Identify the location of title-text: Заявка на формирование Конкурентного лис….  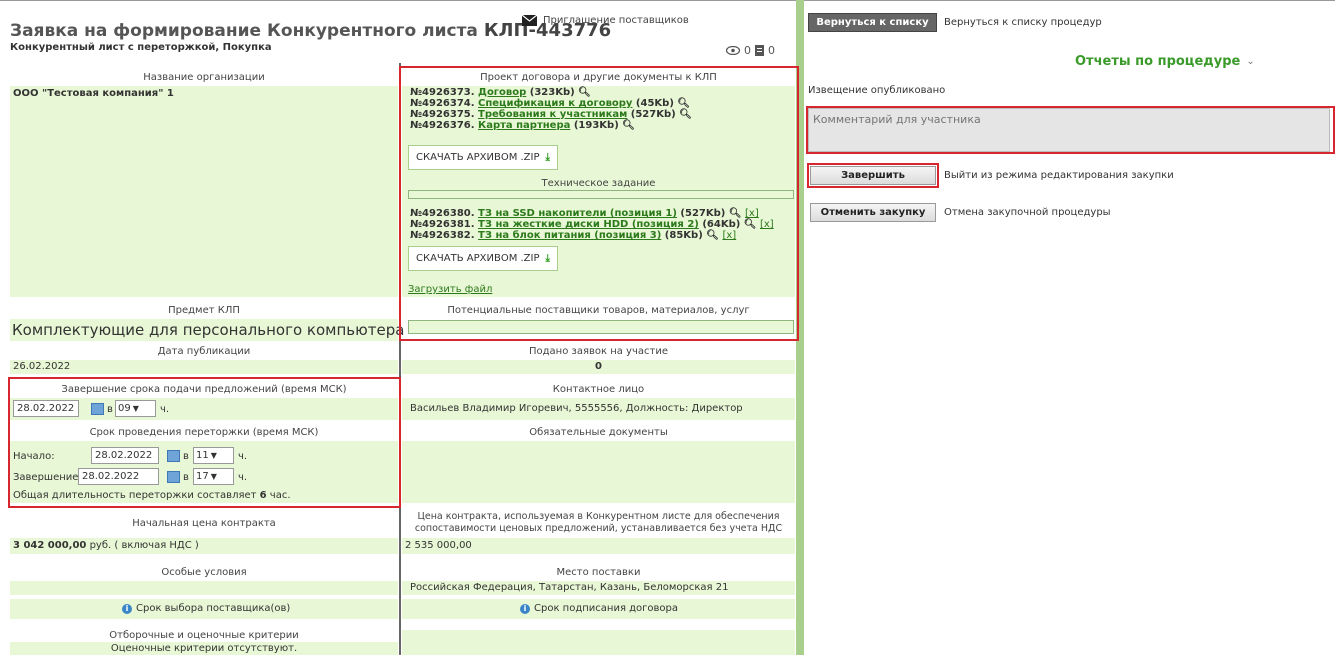
(247, 31).